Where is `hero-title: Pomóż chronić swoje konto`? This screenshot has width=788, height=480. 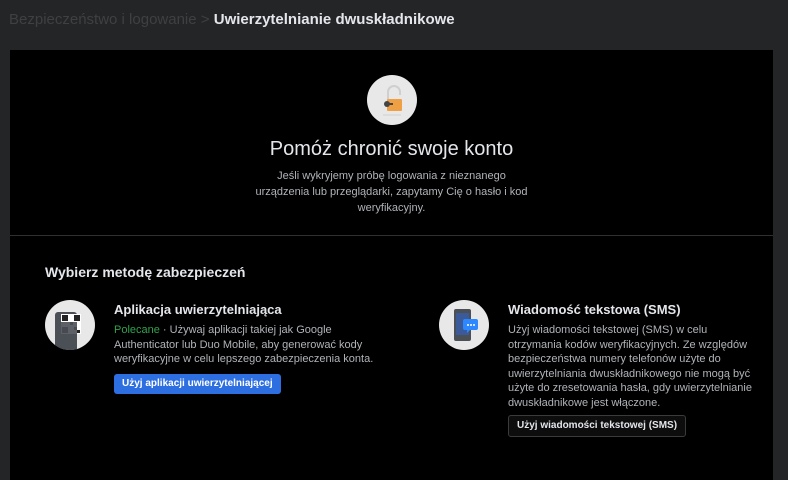 hero-title: Pomóż chronić swoje konto is located at coordinates (391, 149).